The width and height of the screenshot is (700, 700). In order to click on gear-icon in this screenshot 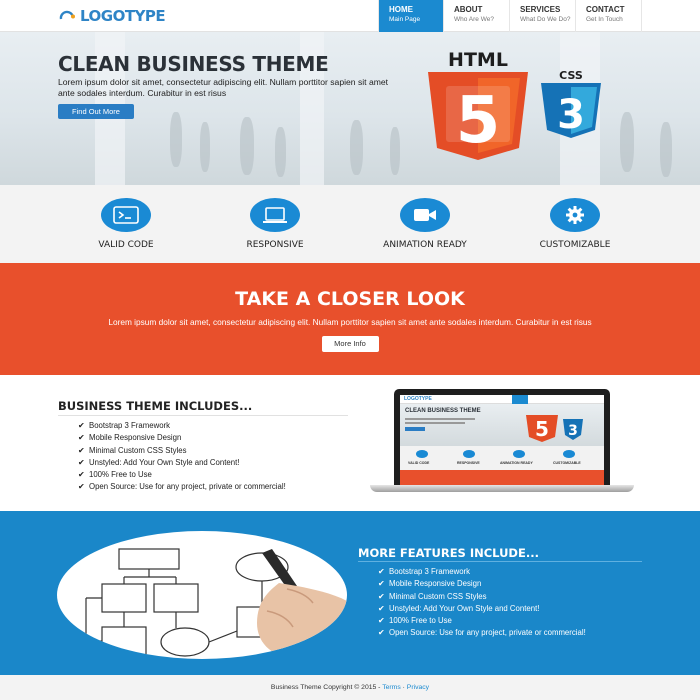, I will do `click(575, 215)`.